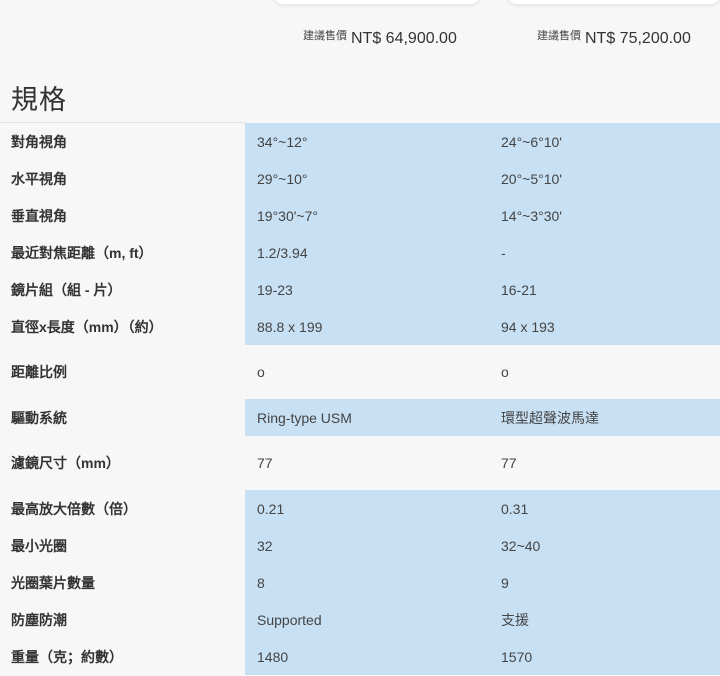 This screenshot has width=720, height=676. Describe the element at coordinates (604, 508) in the screenshot. I see `spec-value-product-2: 0.31` at that location.